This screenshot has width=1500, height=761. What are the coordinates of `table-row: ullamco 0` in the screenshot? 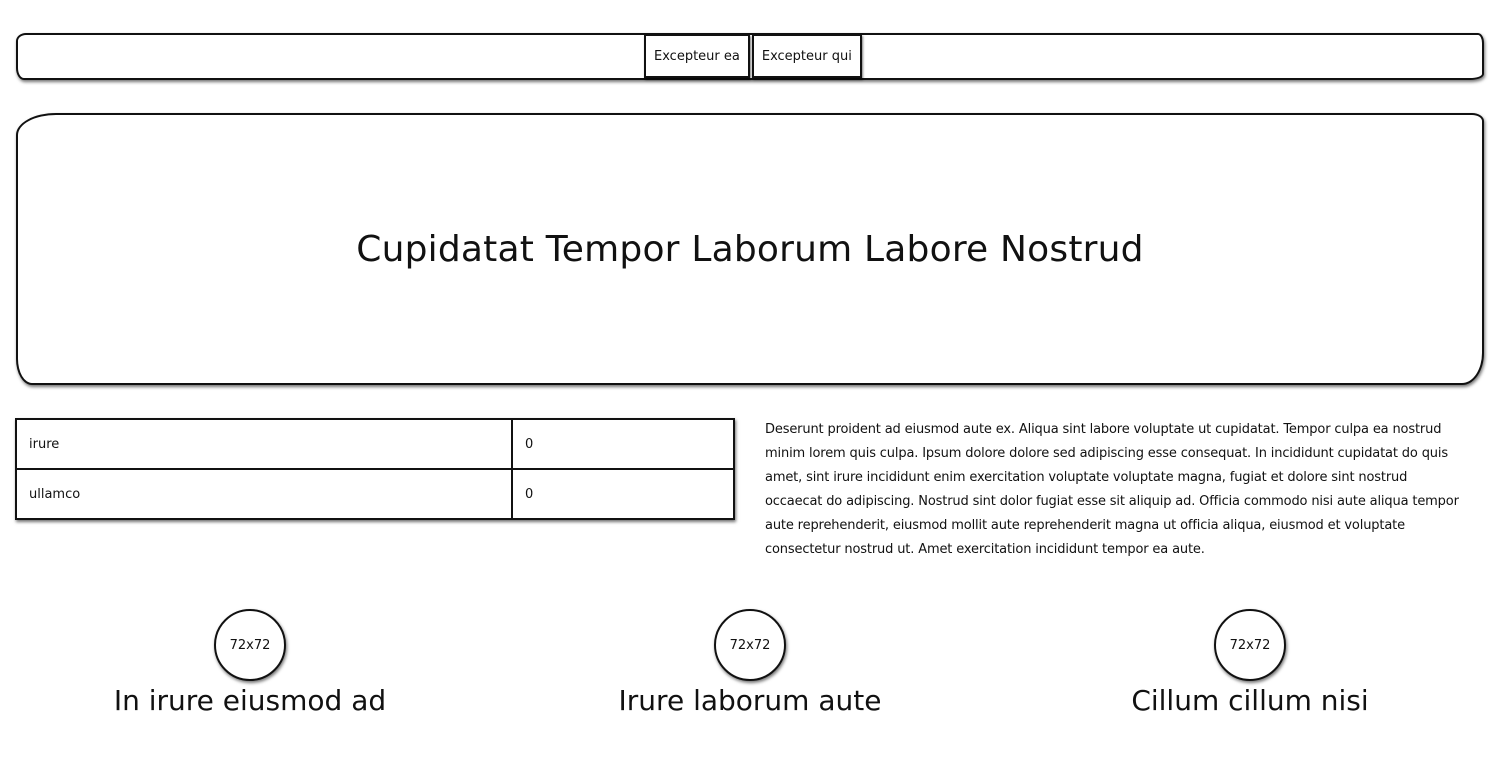 It's located at (375, 494).